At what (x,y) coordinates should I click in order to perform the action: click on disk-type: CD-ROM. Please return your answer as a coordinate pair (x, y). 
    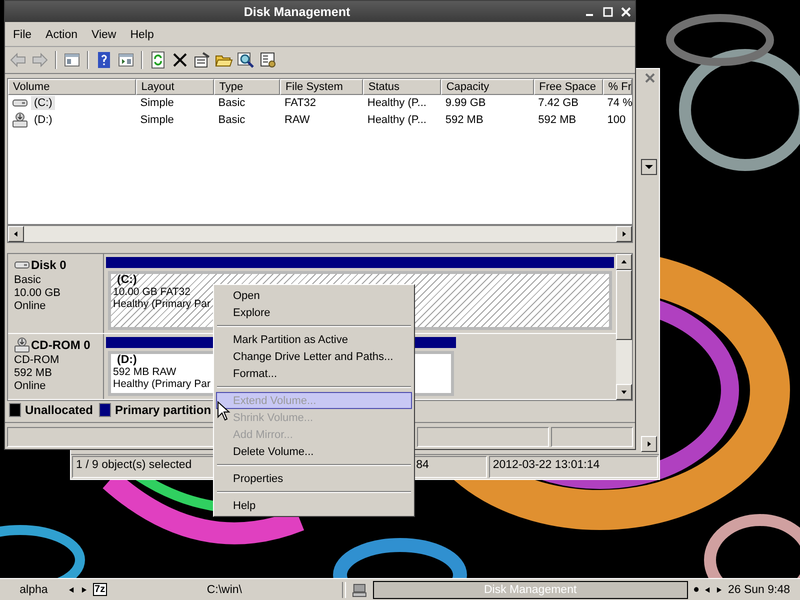
    Looking at the image, I should click on (37, 360).